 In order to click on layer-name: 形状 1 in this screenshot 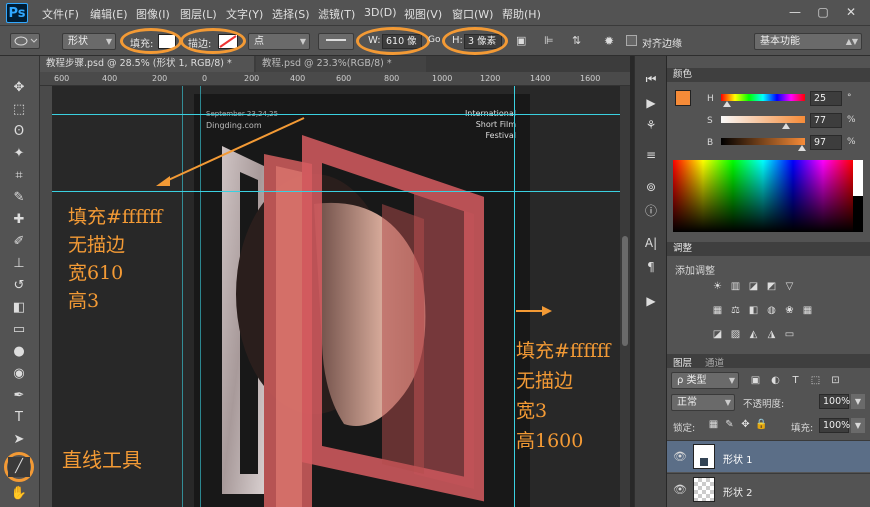, I will do `click(738, 458)`.